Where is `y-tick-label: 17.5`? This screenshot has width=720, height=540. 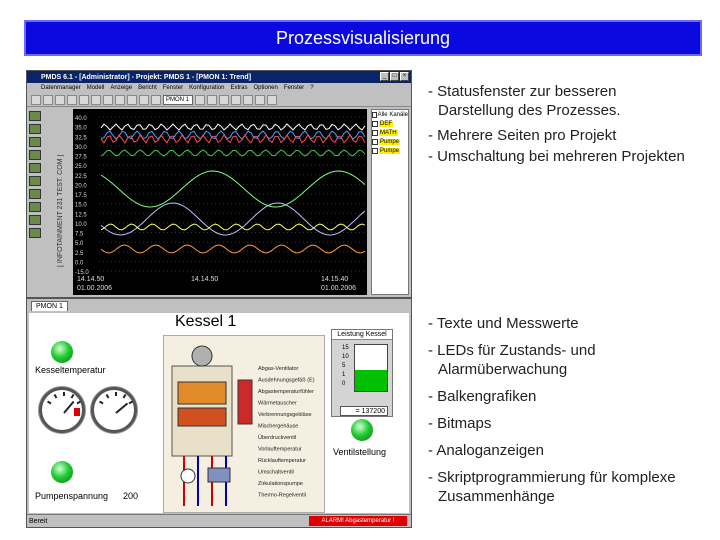 y-tick-label: 17.5 is located at coordinates (81, 196).